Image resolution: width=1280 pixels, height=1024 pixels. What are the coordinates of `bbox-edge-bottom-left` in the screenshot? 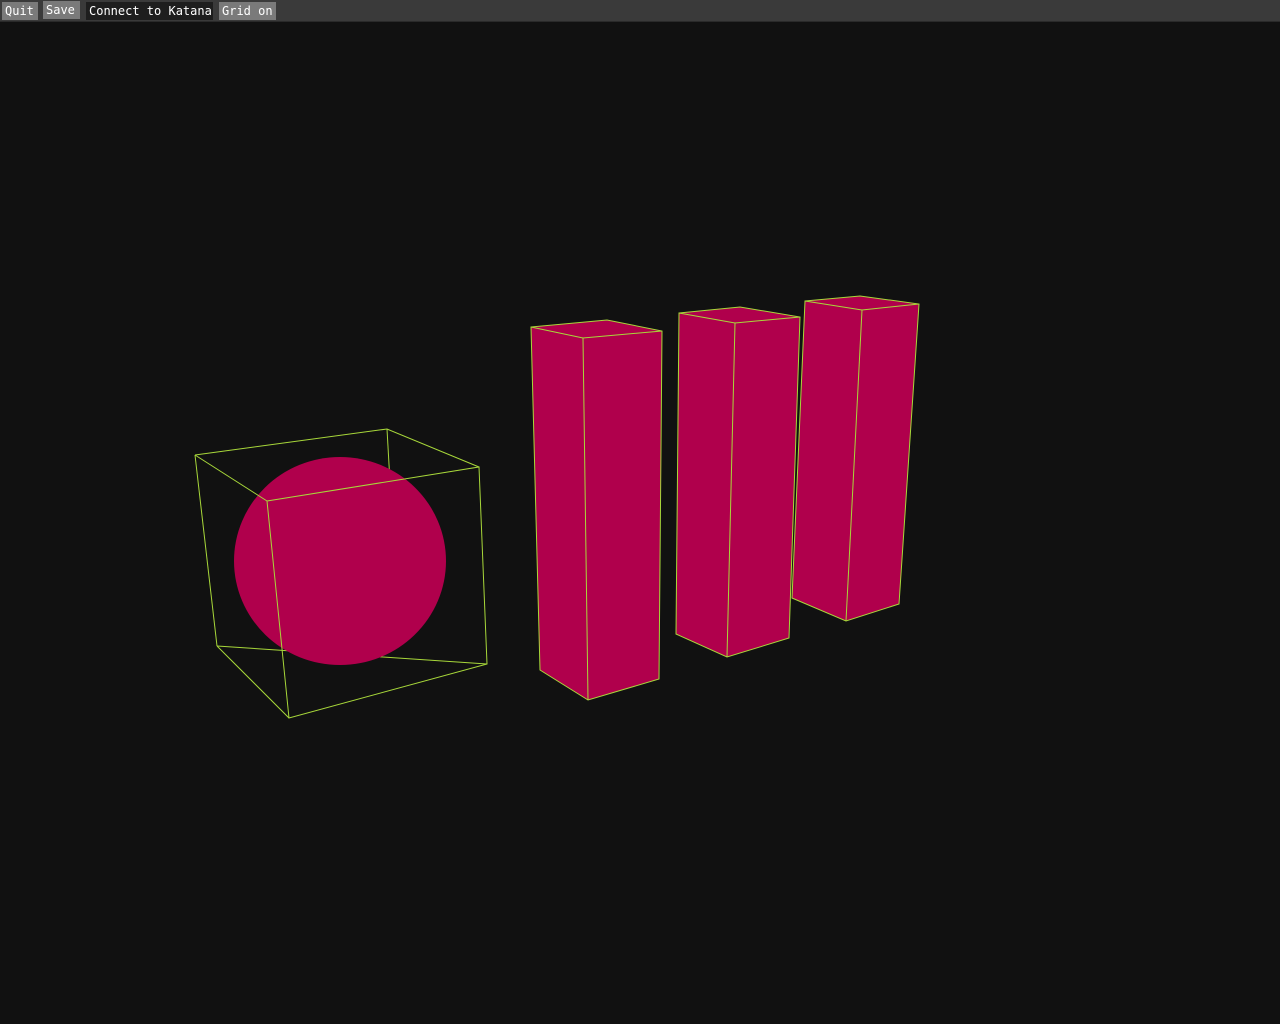 It's located at (253, 682).